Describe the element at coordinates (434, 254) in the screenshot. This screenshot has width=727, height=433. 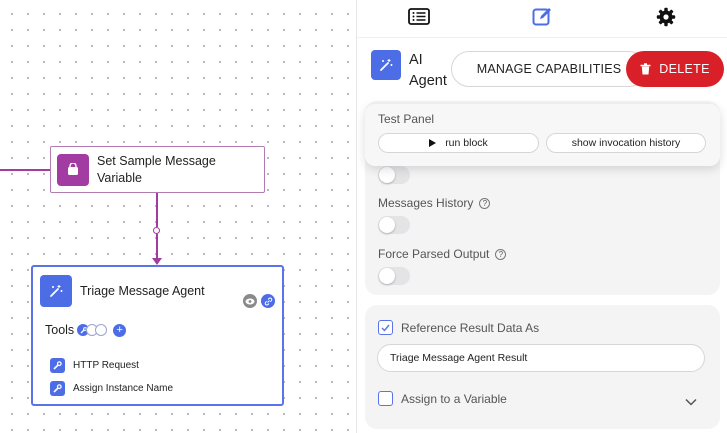
I see `force-parsed-label: Force Parsed Output` at that location.